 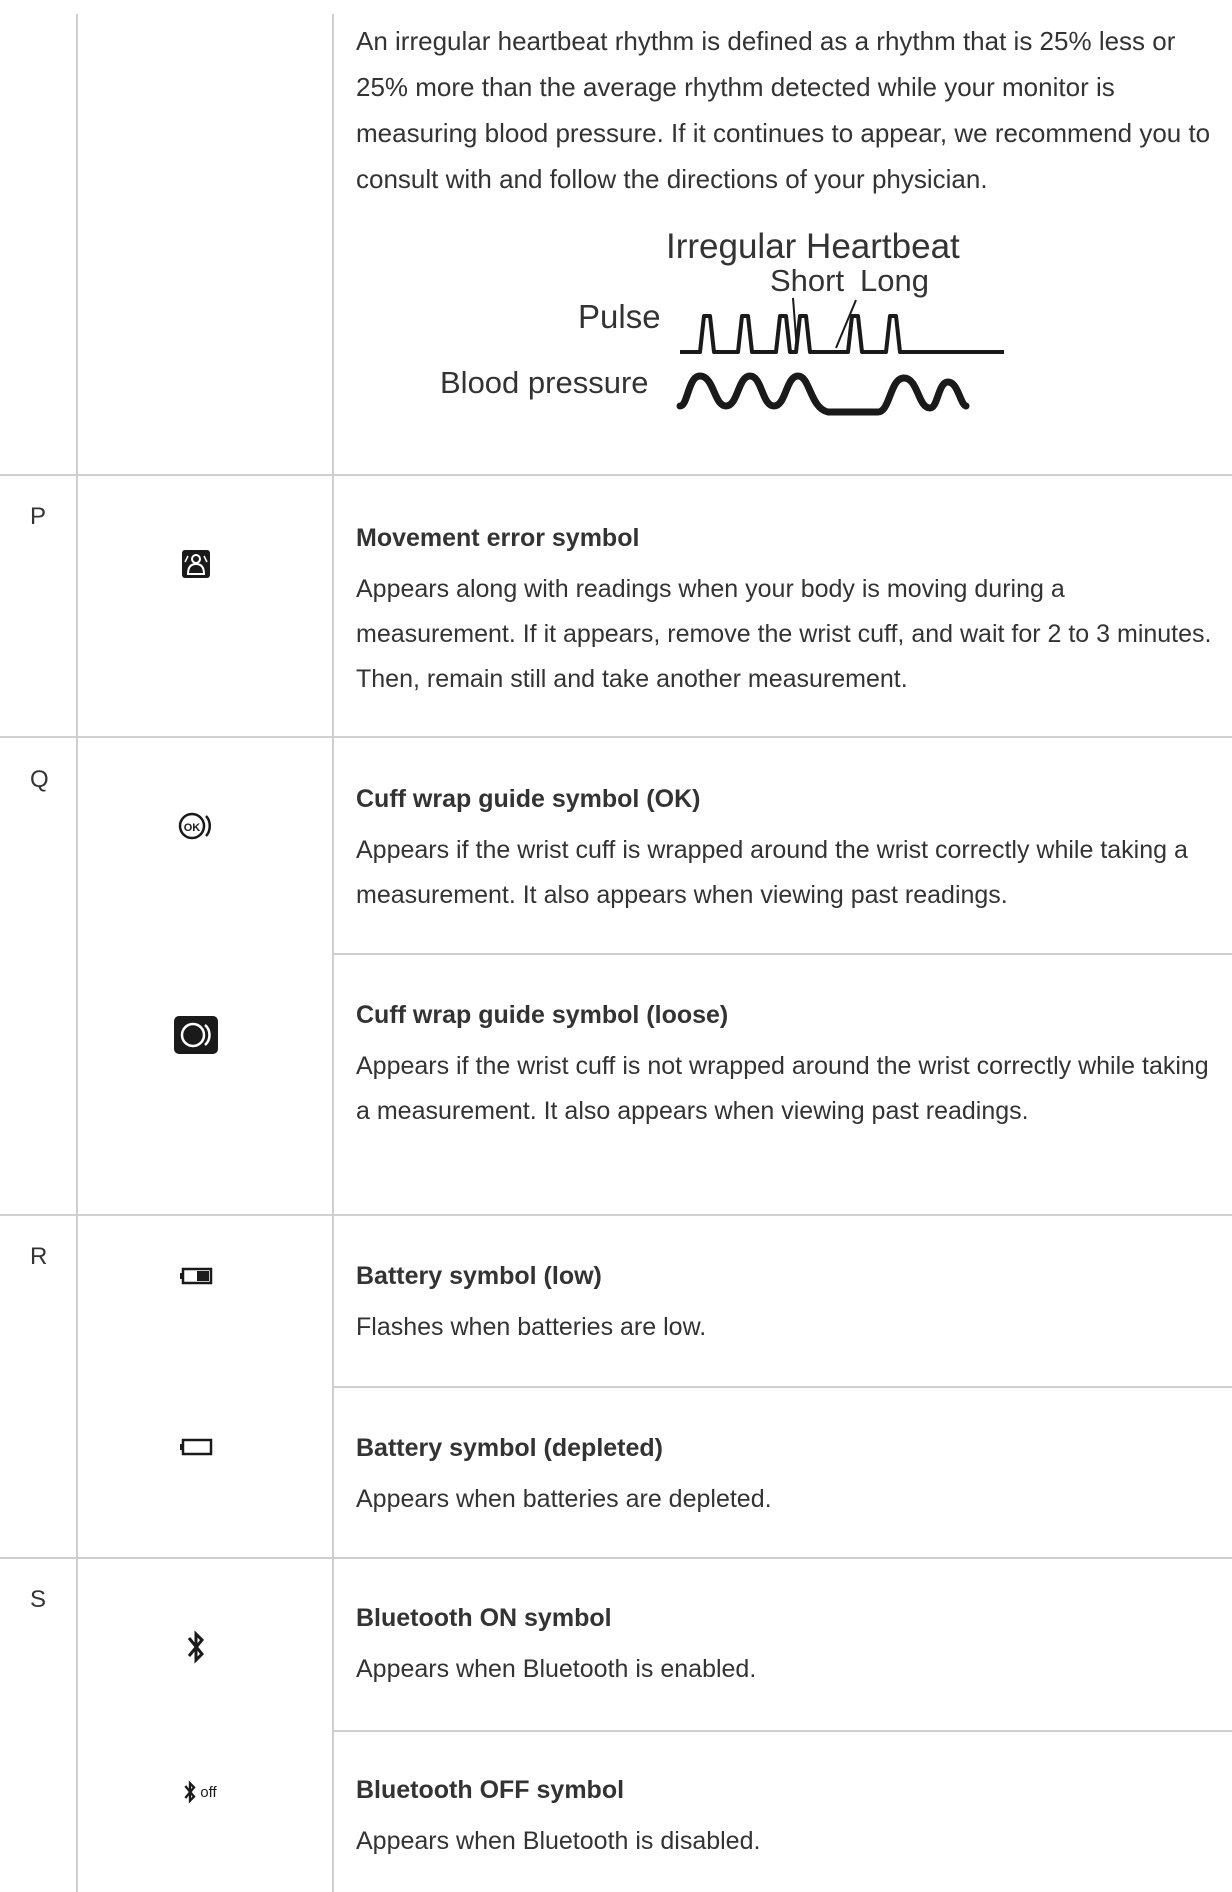 I want to click on symbol-description: Appears when Bluetooth is disabled., so click(x=558, y=1841).